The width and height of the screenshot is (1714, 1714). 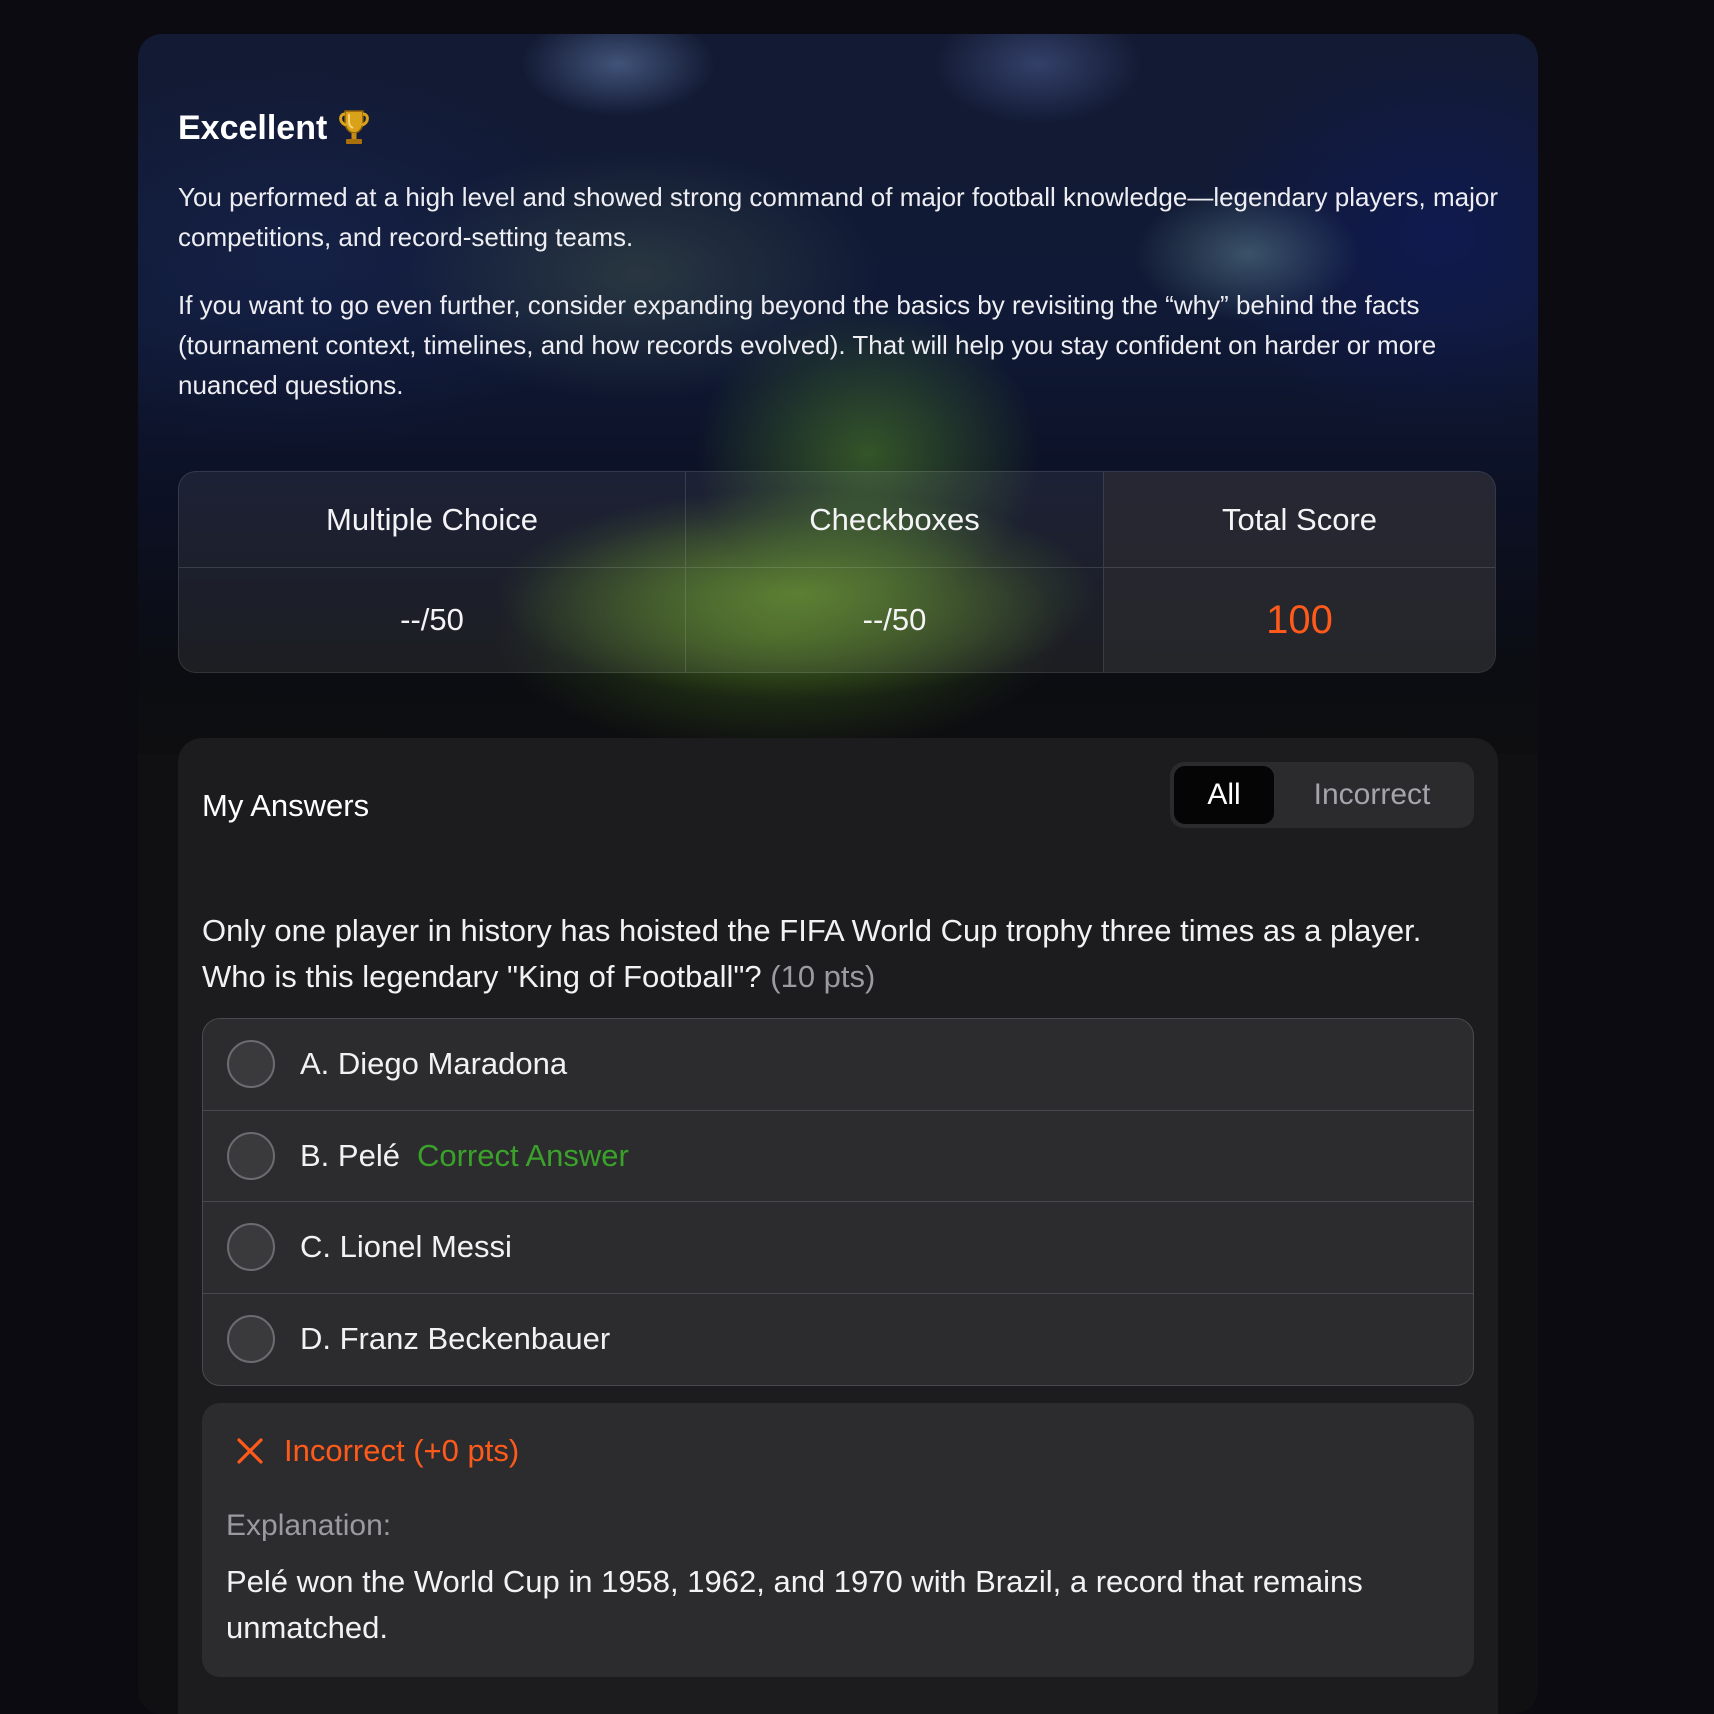 What do you see at coordinates (432, 520) in the screenshot?
I see `header-multiple-choice: Multiple Choice` at bounding box center [432, 520].